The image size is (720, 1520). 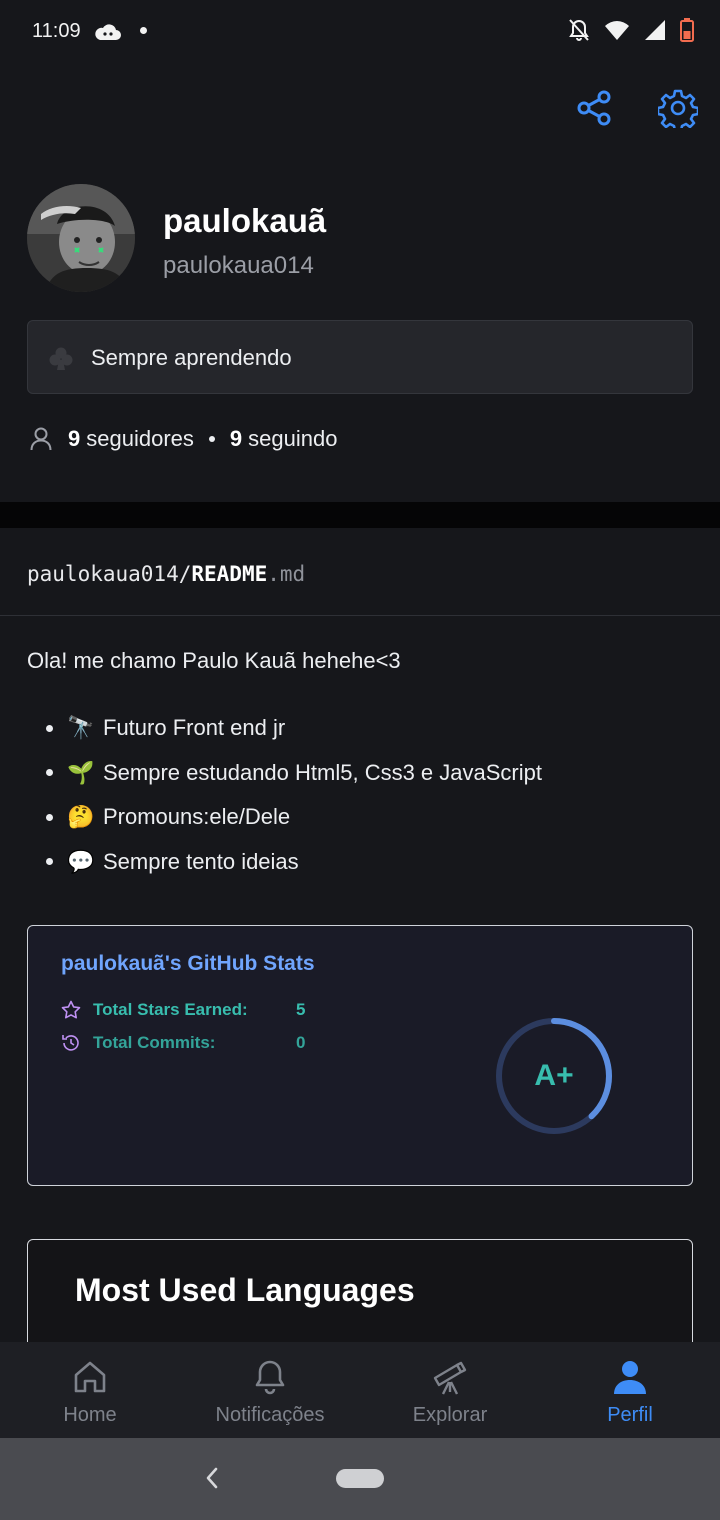 What do you see at coordinates (360, 32) in the screenshot?
I see `status-bar: 11:09` at bounding box center [360, 32].